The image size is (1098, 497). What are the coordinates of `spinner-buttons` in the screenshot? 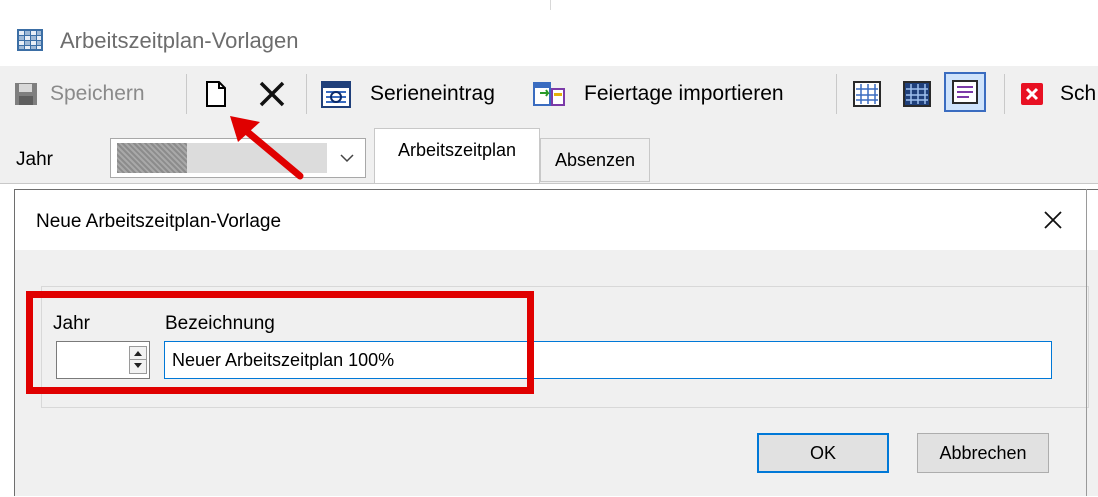 It's located at (138, 360).